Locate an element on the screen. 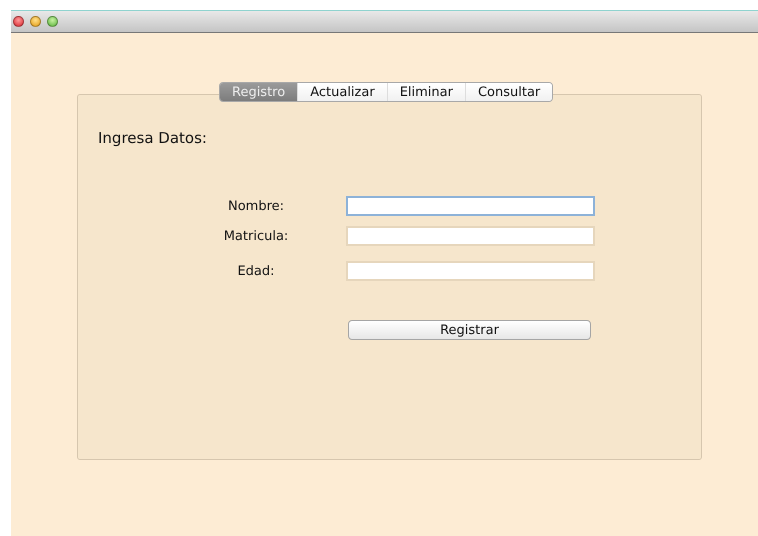 The width and height of the screenshot is (758, 536). field-label: Nombre: is located at coordinates (256, 206).